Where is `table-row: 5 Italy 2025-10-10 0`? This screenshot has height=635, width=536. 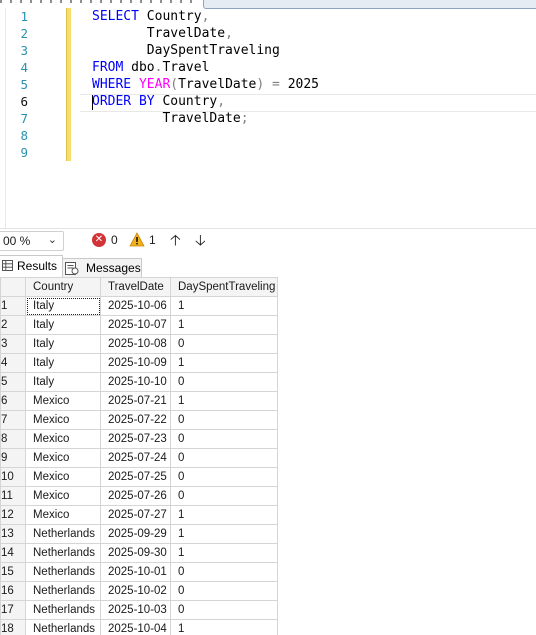
table-row: 5 Italy 2025-10-10 0 is located at coordinates (139, 382).